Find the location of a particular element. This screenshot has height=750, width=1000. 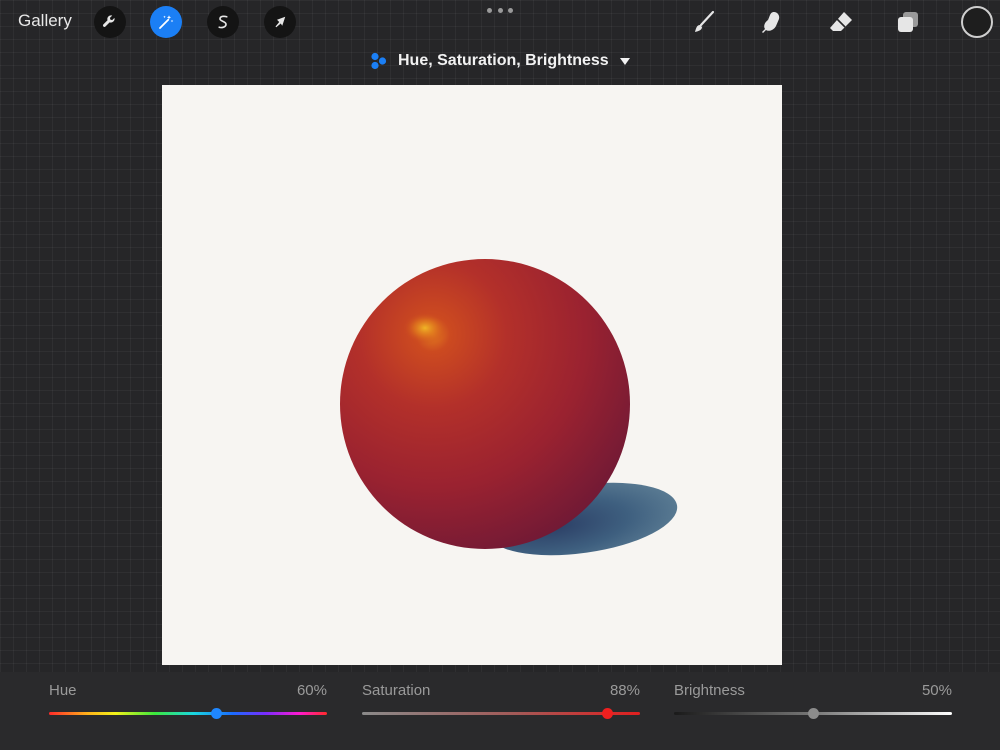

saturation-value: 88% is located at coordinates (624, 690).